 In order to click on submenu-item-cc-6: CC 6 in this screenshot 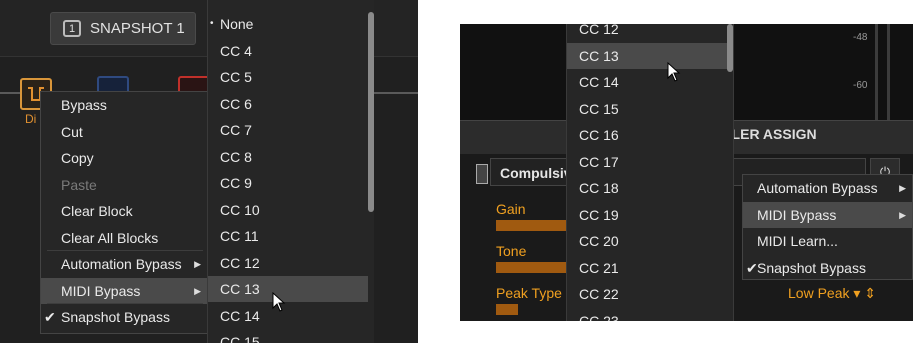, I will do `click(288, 104)`.